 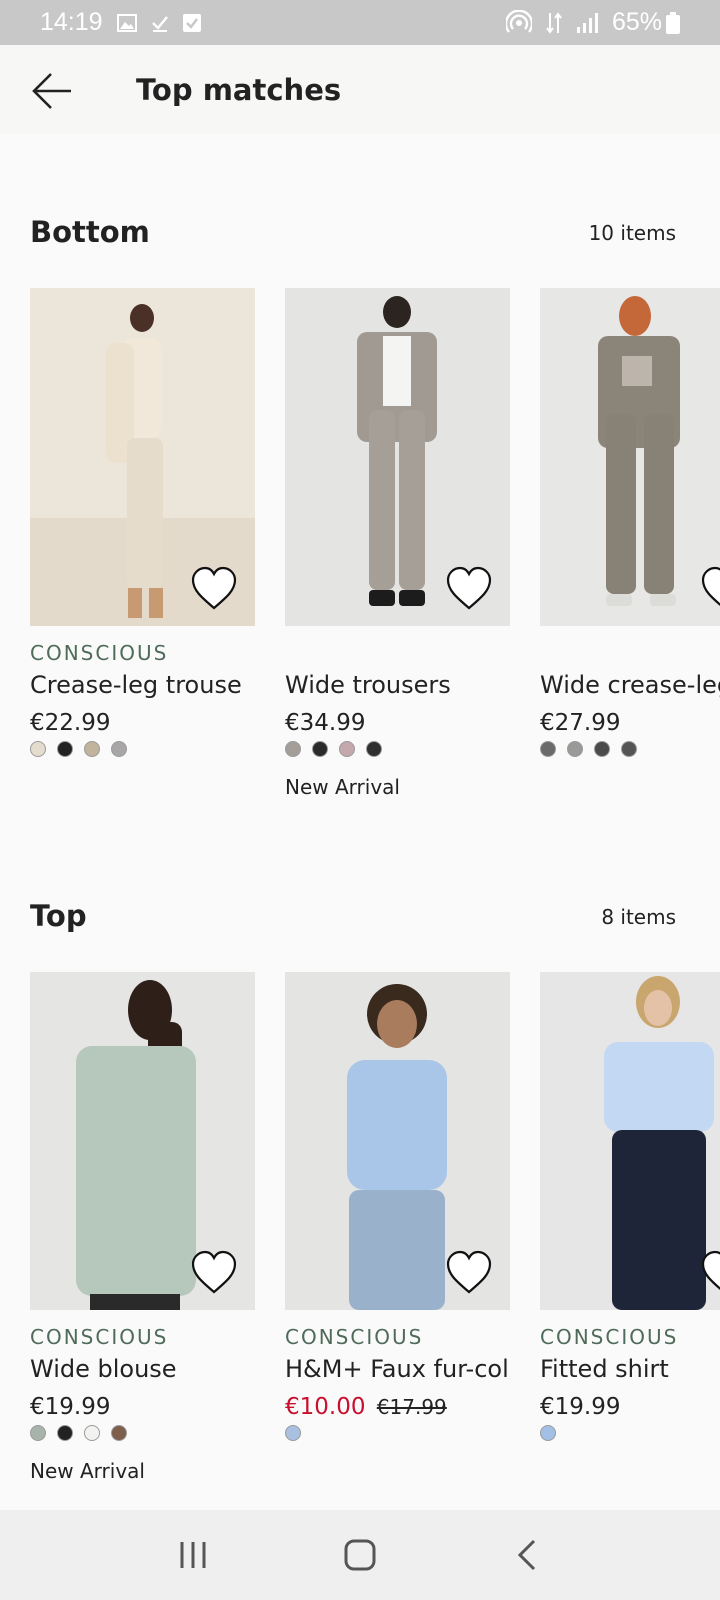 I want to click on back-arrow-icon, so click(x=51, y=91).